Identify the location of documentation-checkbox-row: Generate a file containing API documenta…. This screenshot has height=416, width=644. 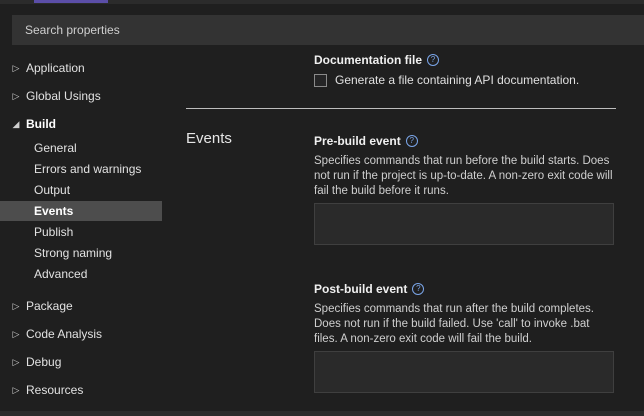
(446, 80).